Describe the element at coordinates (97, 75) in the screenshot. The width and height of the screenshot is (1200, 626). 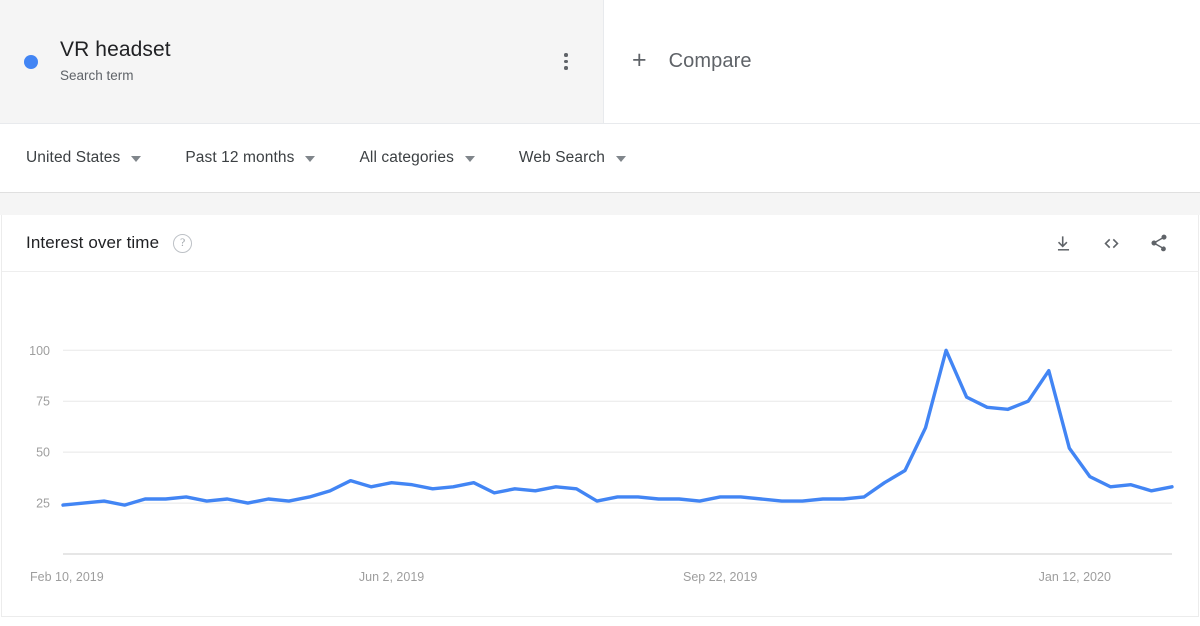
I see `search-term-subtitle: Search term` at that location.